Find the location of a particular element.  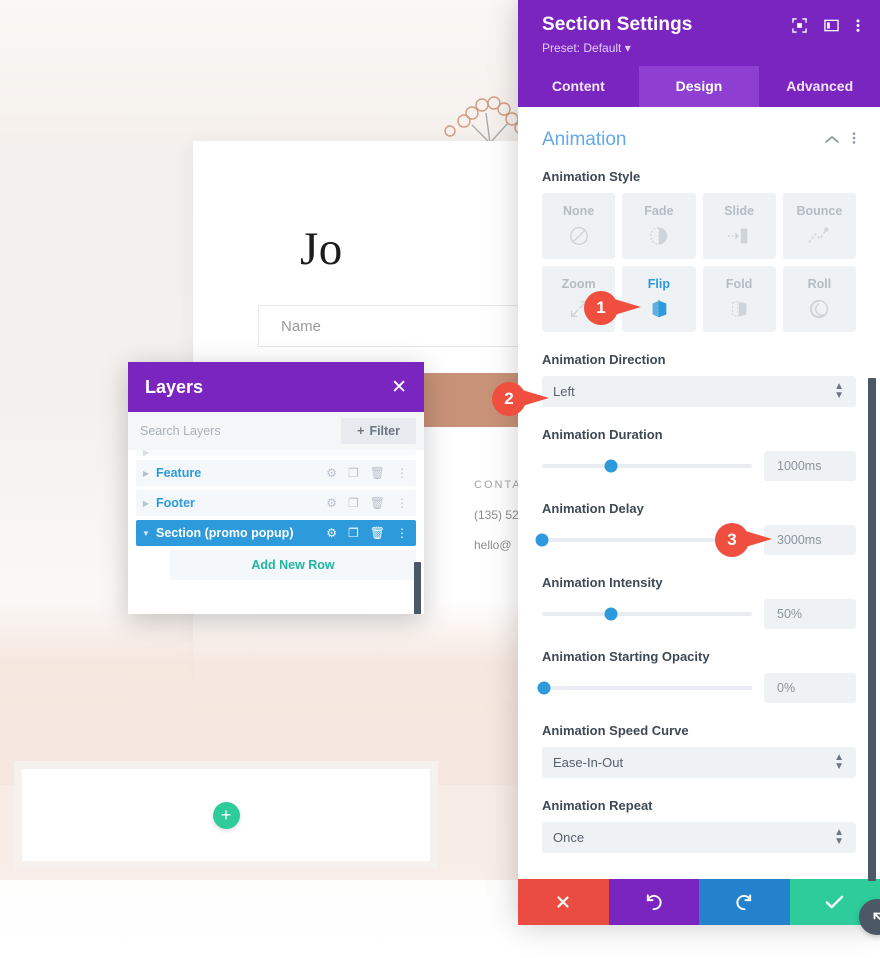

layer-row: ▶ Feature ⚙ ❐ 🗑 ⋮ is located at coordinates (276, 473).